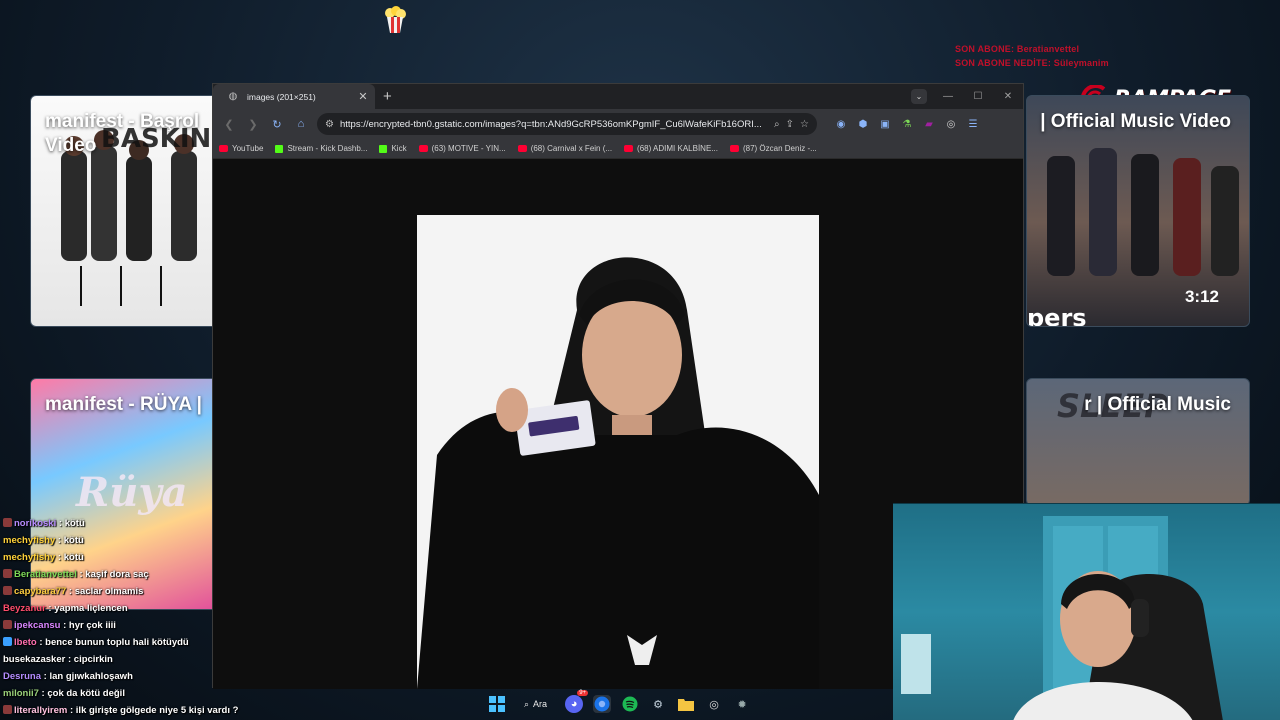 Image resolution: width=1280 pixels, height=720 pixels. Describe the element at coordinates (91, 676) in the screenshot. I see `chat-text: lan gjıwkahloşawh` at that location.